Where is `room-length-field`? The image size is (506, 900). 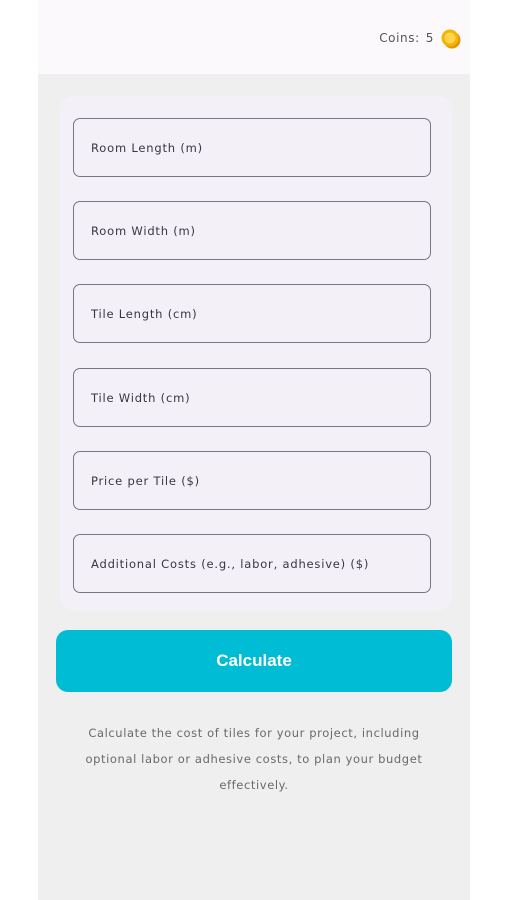
room-length-field is located at coordinates (252, 147).